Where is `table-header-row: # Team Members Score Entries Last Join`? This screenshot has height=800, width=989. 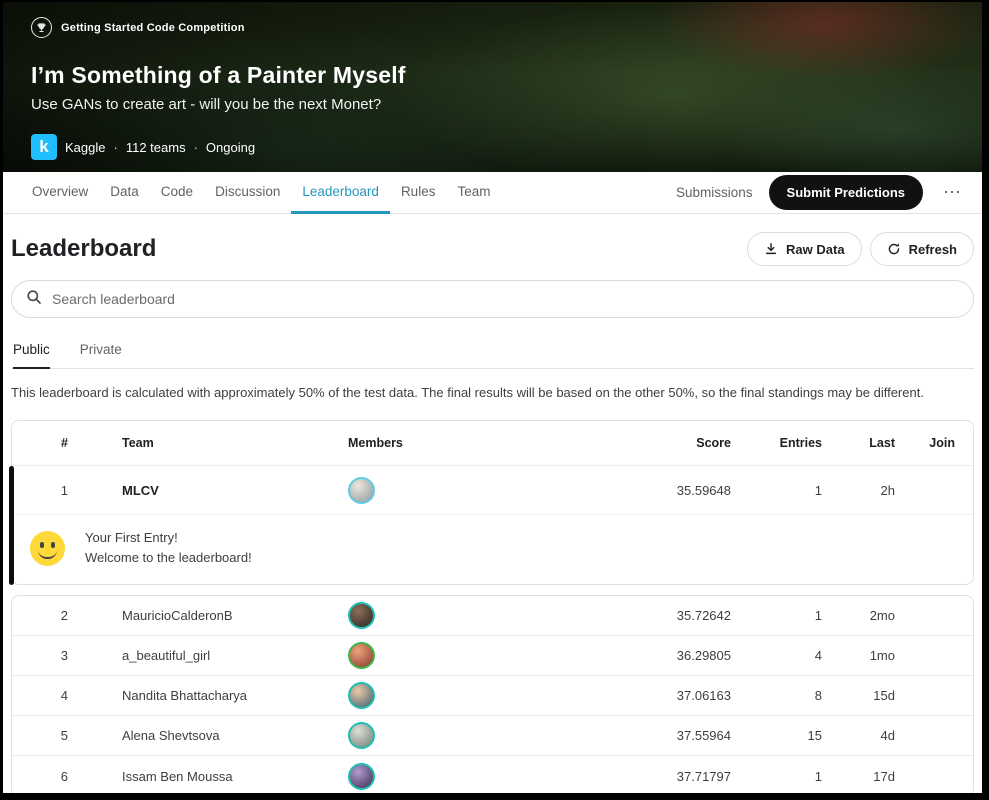
table-header-row: # Team Members Score Entries Last Join is located at coordinates (492, 443).